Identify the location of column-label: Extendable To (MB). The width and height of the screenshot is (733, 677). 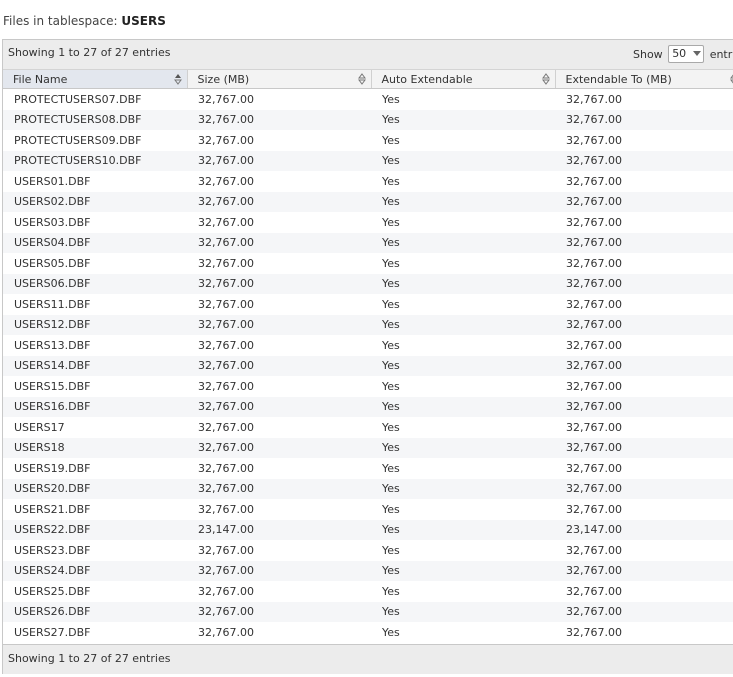
(618, 79).